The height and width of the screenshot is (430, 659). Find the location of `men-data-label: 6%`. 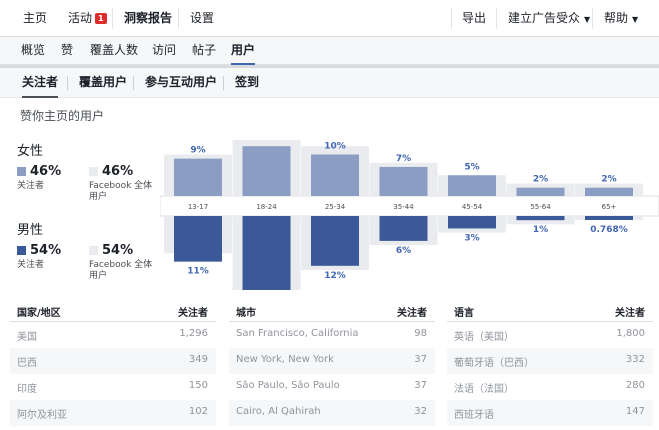

men-data-label: 6% is located at coordinates (403, 251).